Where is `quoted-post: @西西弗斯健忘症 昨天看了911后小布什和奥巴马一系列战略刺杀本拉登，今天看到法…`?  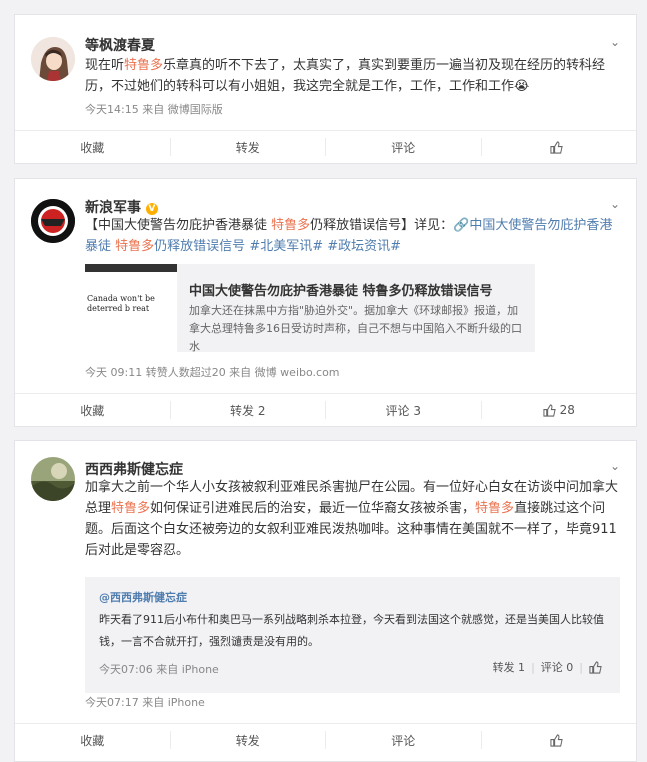
quoted-post: @西西弗斯健忘症 昨天看了911后小布什和奥巴马一系列战略刺杀本拉登，今天看到法… is located at coordinates (352, 635).